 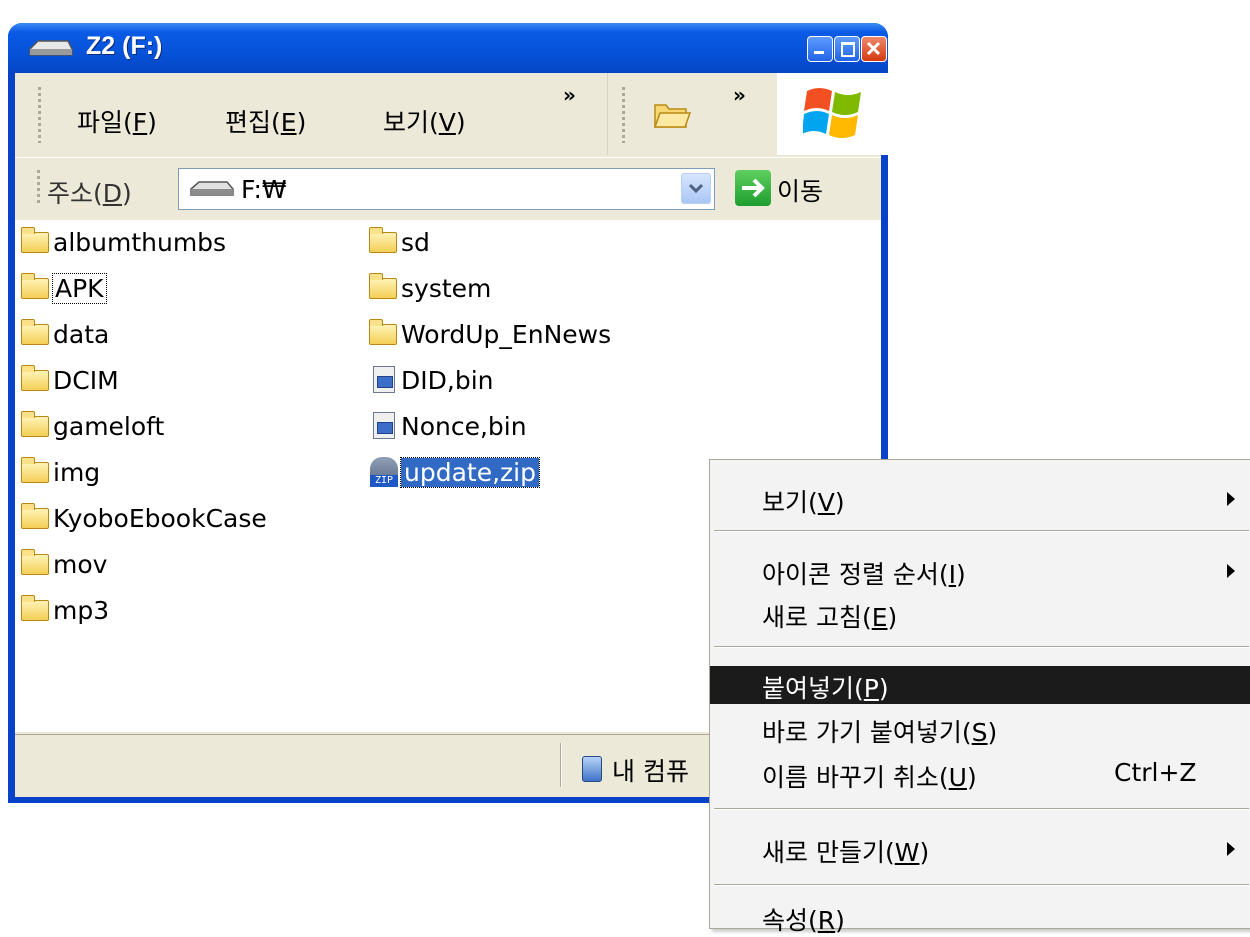 I want to click on window-title: Z2 (F:), so click(x=124, y=46).